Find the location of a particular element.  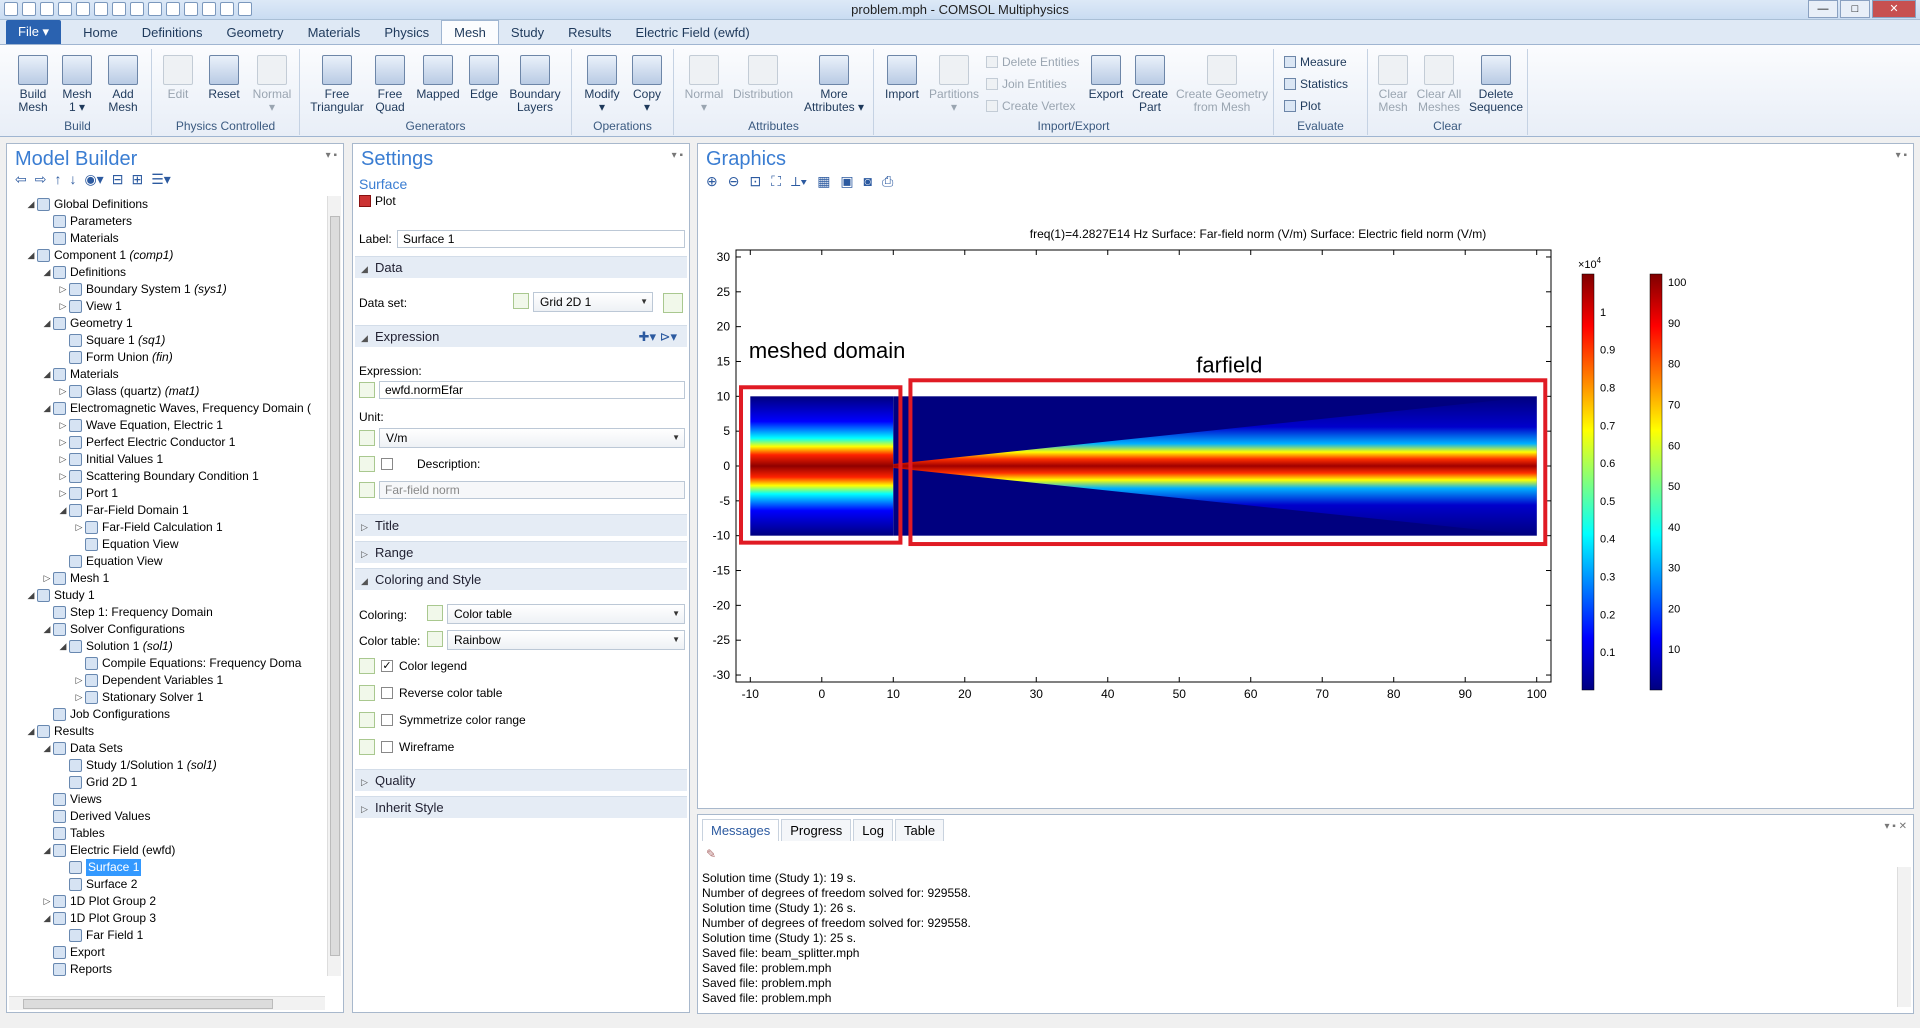

zoom-extents-icon: ⛶ is located at coordinates (776, 181).